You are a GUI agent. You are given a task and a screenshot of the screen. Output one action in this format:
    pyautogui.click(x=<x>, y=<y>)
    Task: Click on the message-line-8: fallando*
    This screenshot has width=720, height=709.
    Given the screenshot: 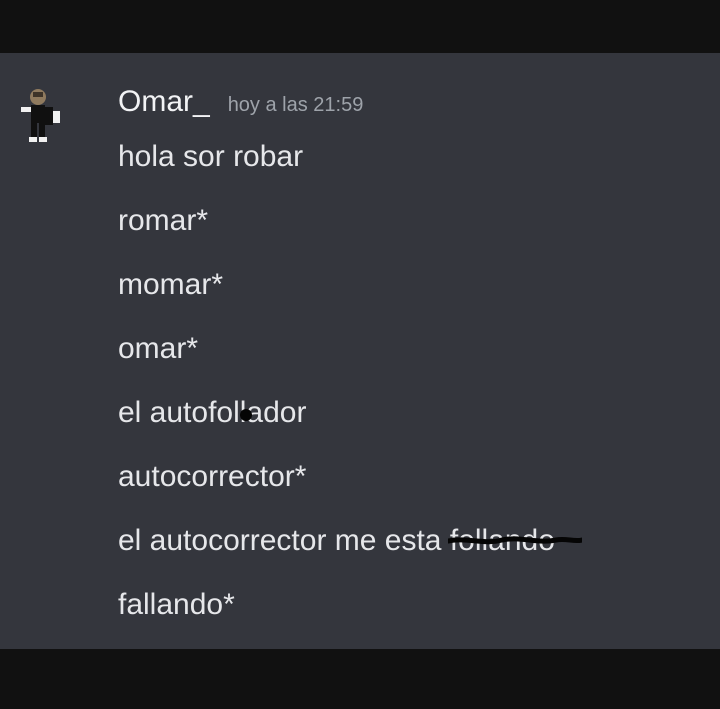 What is the action you would take?
    pyautogui.click(x=176, y=604)
    